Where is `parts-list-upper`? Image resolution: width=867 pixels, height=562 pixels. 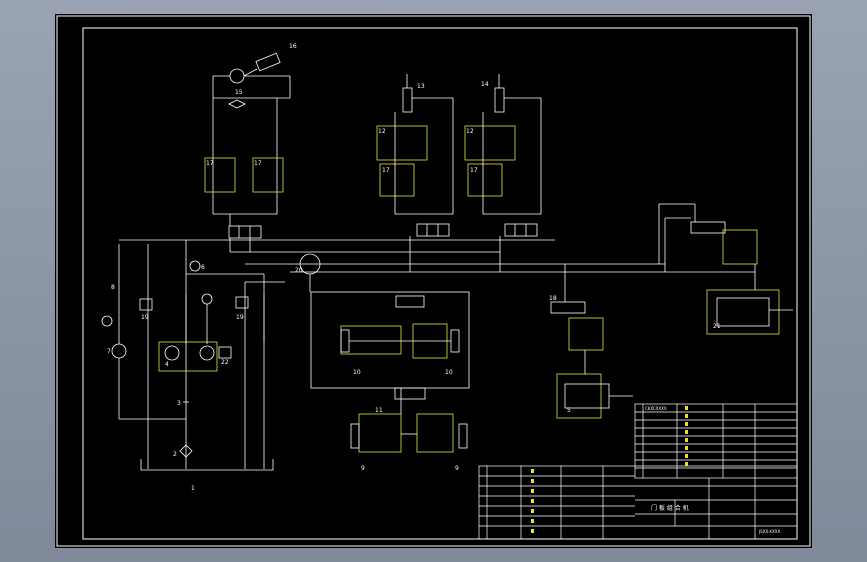 parts-list-upper is located at coordinates (716, 441).